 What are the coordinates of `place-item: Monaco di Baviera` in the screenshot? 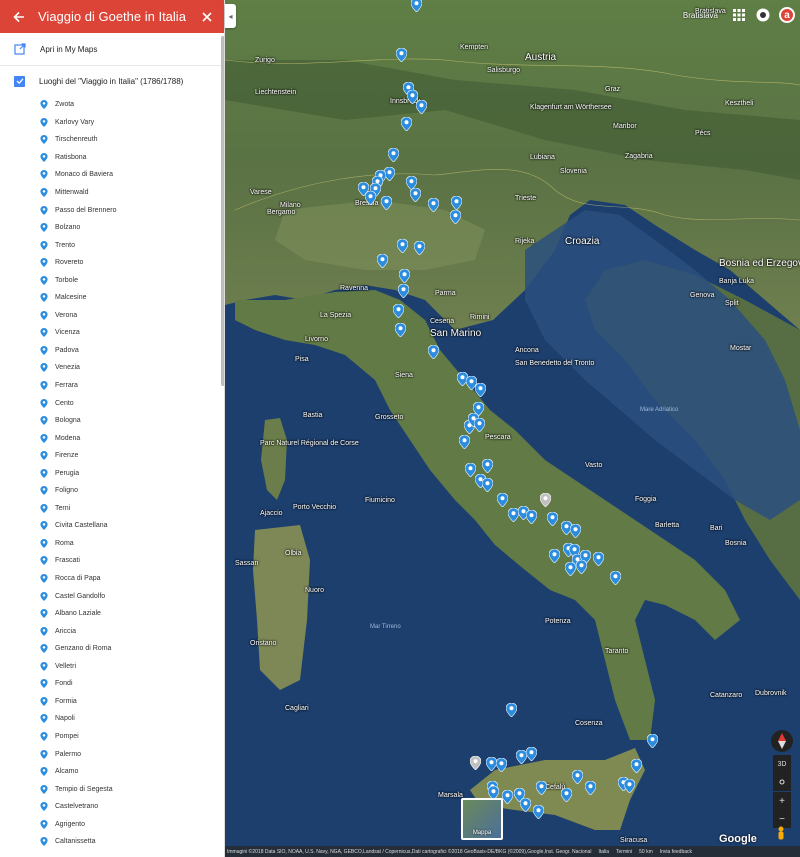 It's located at (112, 175).